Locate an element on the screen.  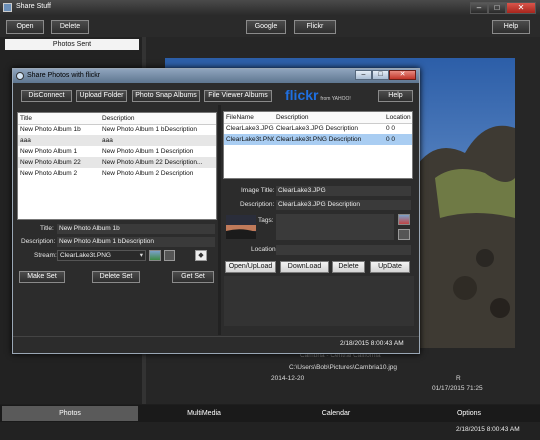
google-button: Google is located at coordinates (266, 27).